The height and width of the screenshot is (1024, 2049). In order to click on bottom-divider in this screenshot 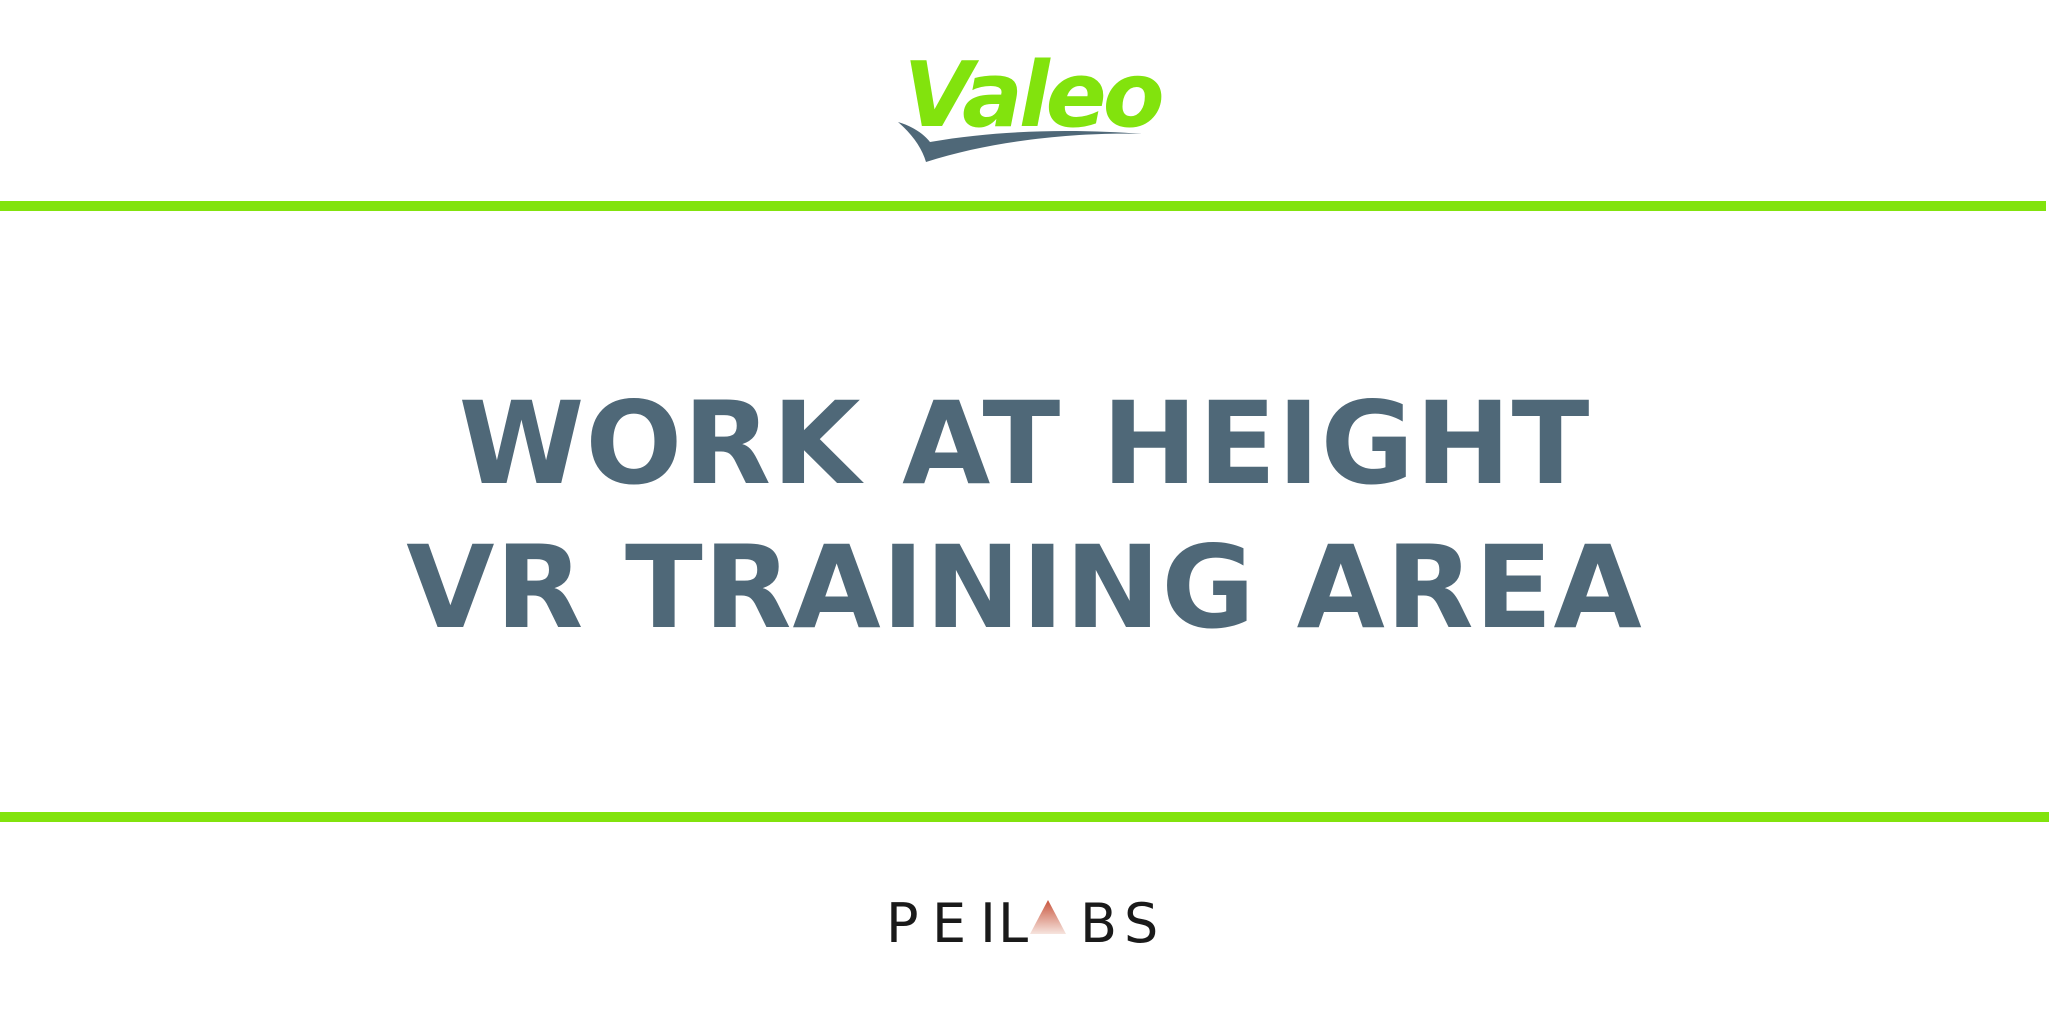, I will do `click(1024, 817)`.